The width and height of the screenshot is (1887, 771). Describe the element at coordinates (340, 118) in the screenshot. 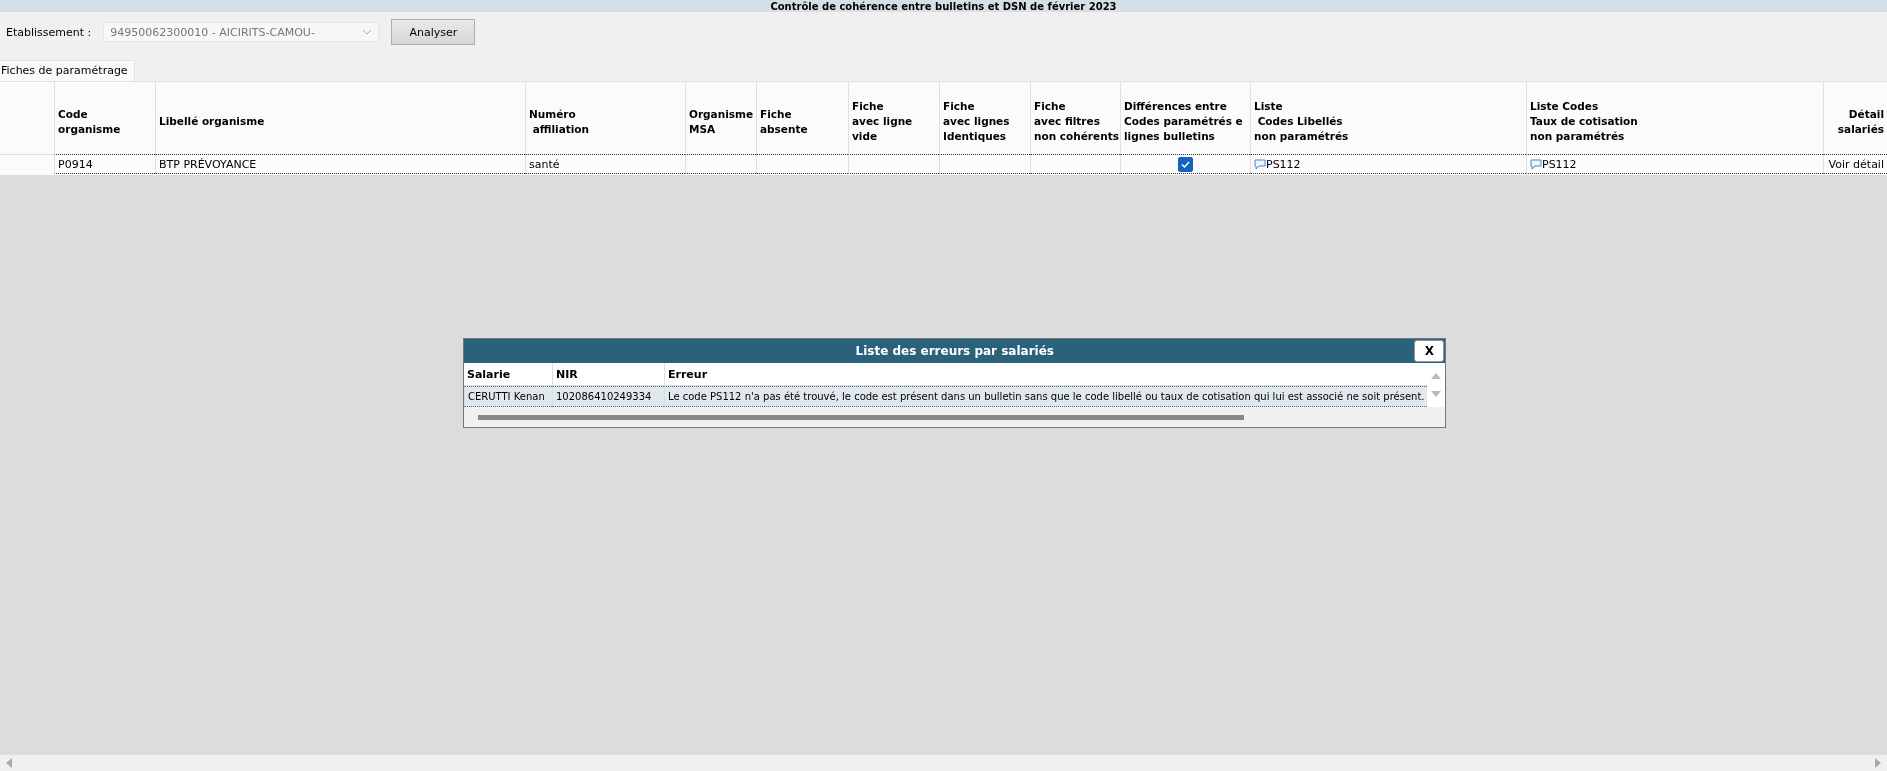

I see `column-header: Libellé organisme` at that location.